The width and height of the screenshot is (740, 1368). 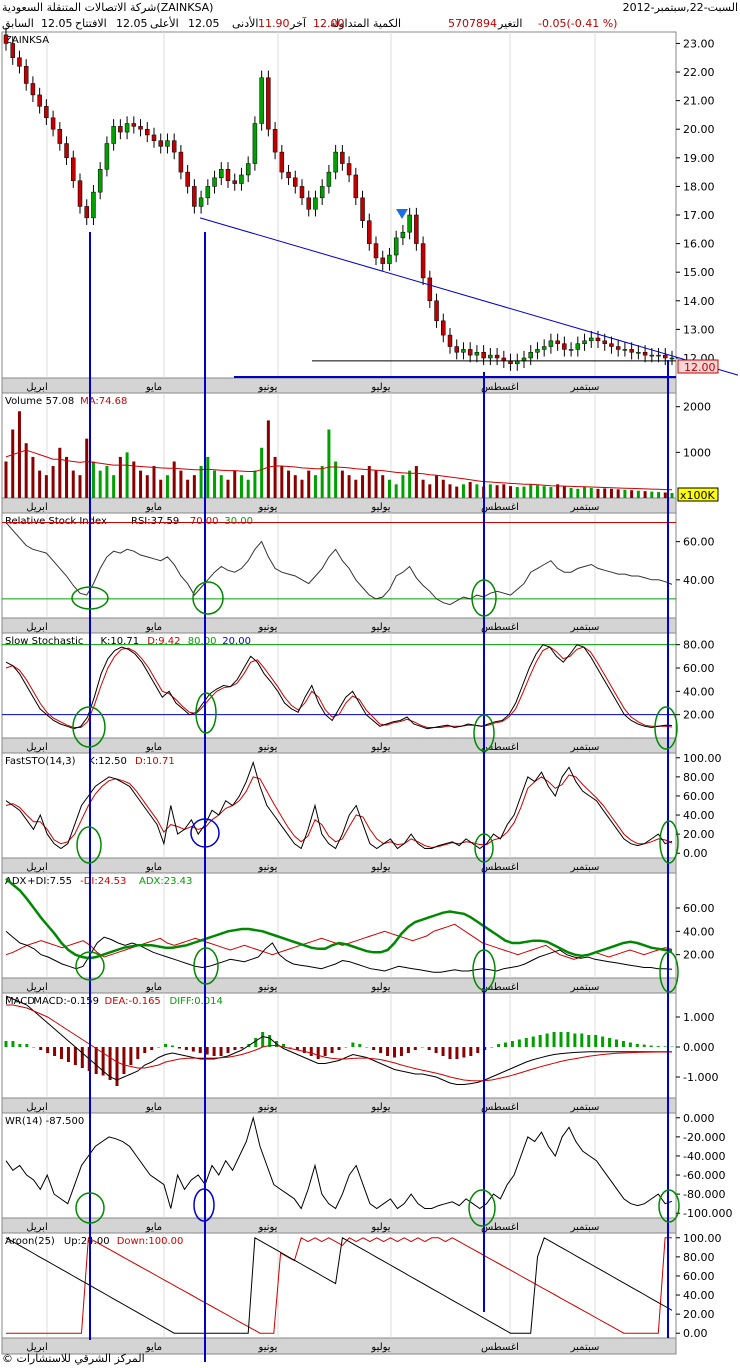 What do you see at coordinates (73, 1358) in the screenshot?
I see `footer-copyright: © المركز الشرقي للاستشارات` at bounding box center [73, 1358].